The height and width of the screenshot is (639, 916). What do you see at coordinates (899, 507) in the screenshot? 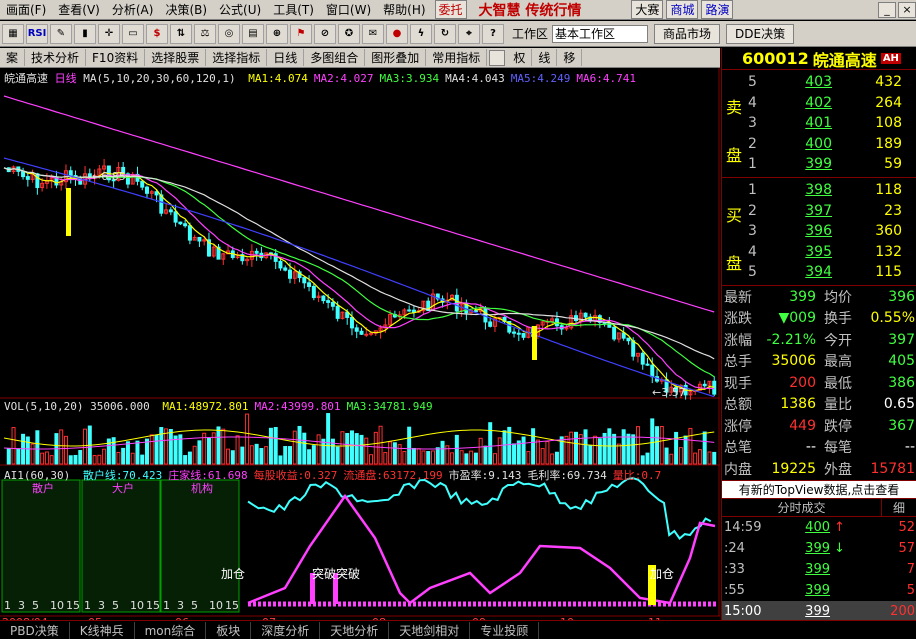
I see `tick-detail: 细` at bounding box center [899, 507].